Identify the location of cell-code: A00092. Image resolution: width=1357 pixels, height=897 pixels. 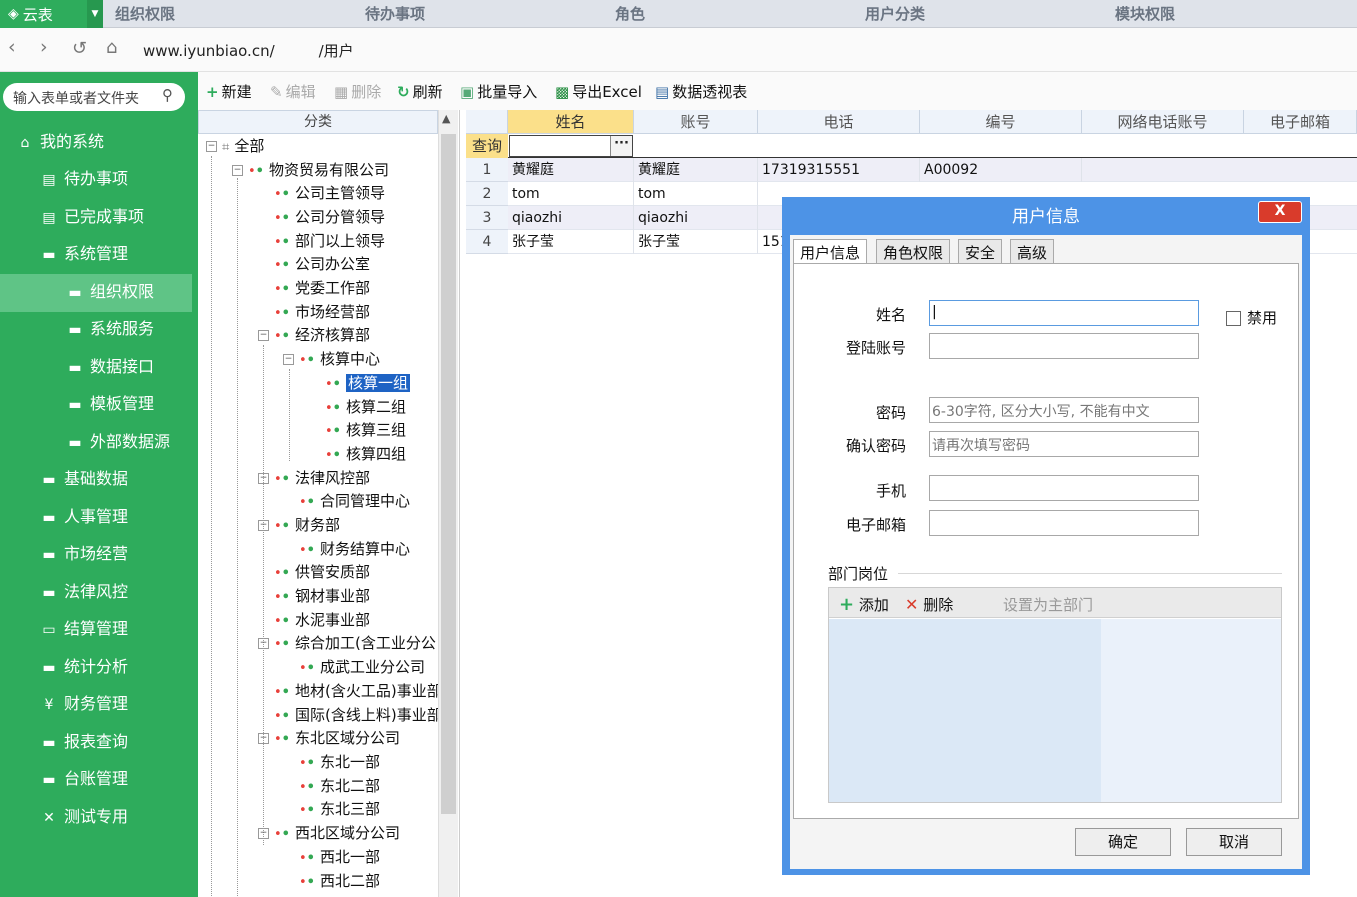
(1001, 170).